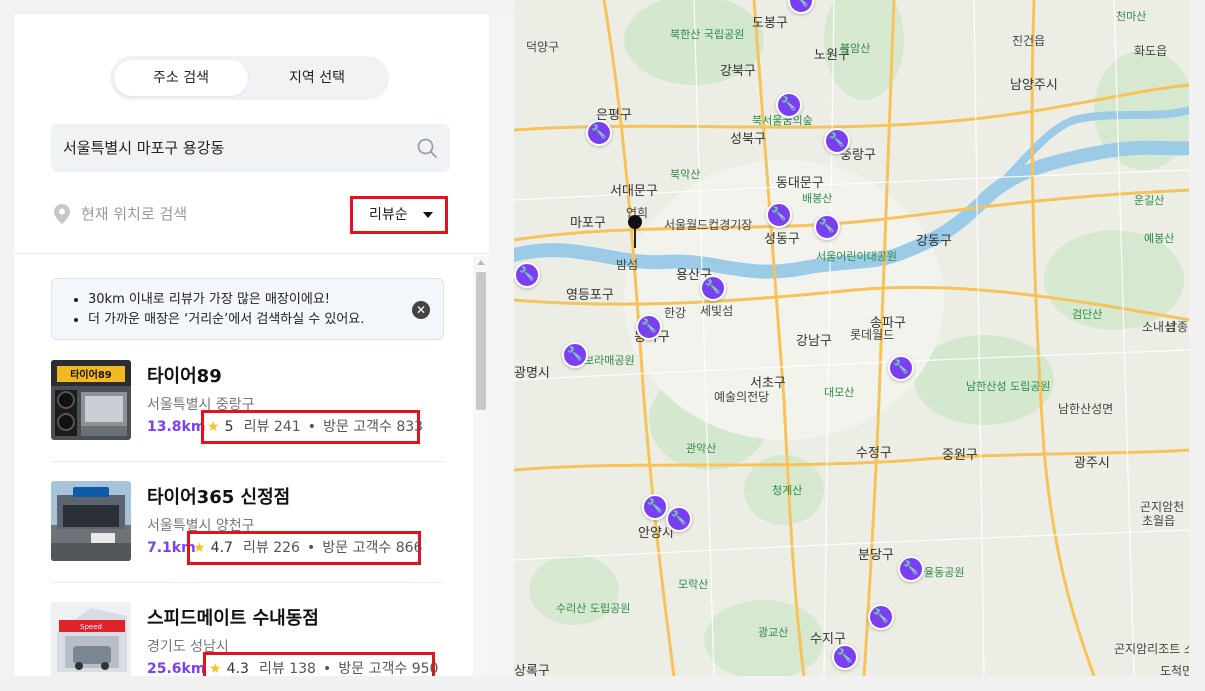 The height and width of the screenshot is (691, 1205). What do you see at coordinates (251, 253) in the screenshot?
I see `divider` at bounding box center [251, 253].